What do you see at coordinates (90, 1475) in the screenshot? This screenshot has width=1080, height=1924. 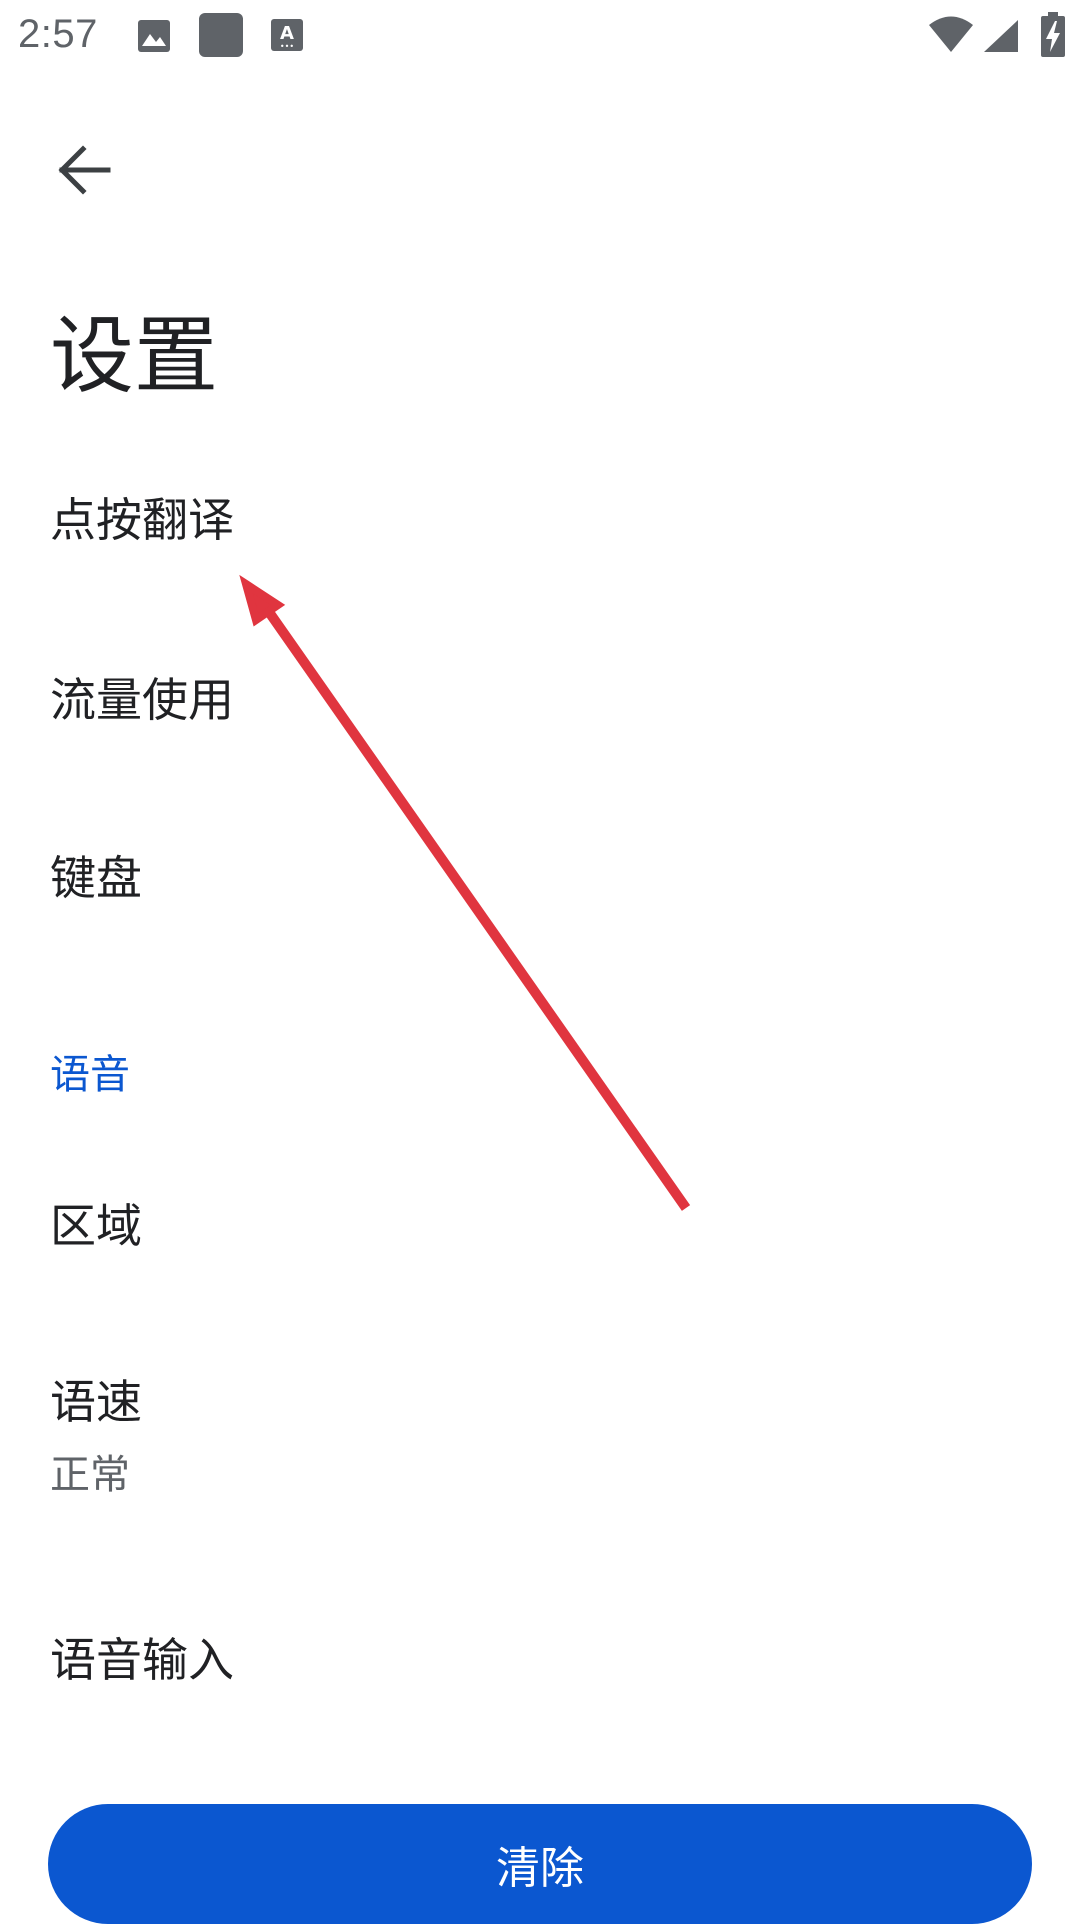 I see `setting-summary: 正常` at bounding box center [90, 1475].